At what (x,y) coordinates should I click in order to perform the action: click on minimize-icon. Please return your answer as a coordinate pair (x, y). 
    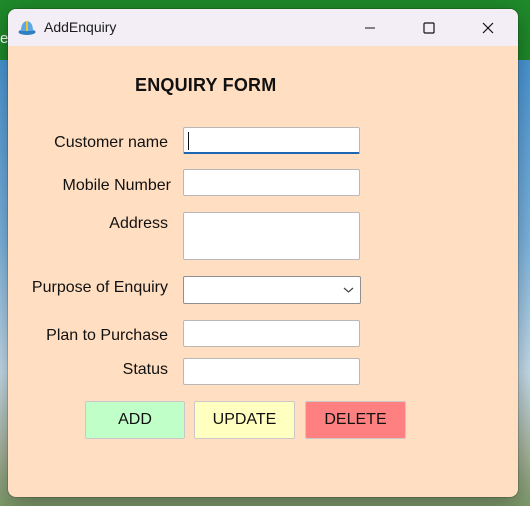
    Looking at the image, I should click on (370, 27).